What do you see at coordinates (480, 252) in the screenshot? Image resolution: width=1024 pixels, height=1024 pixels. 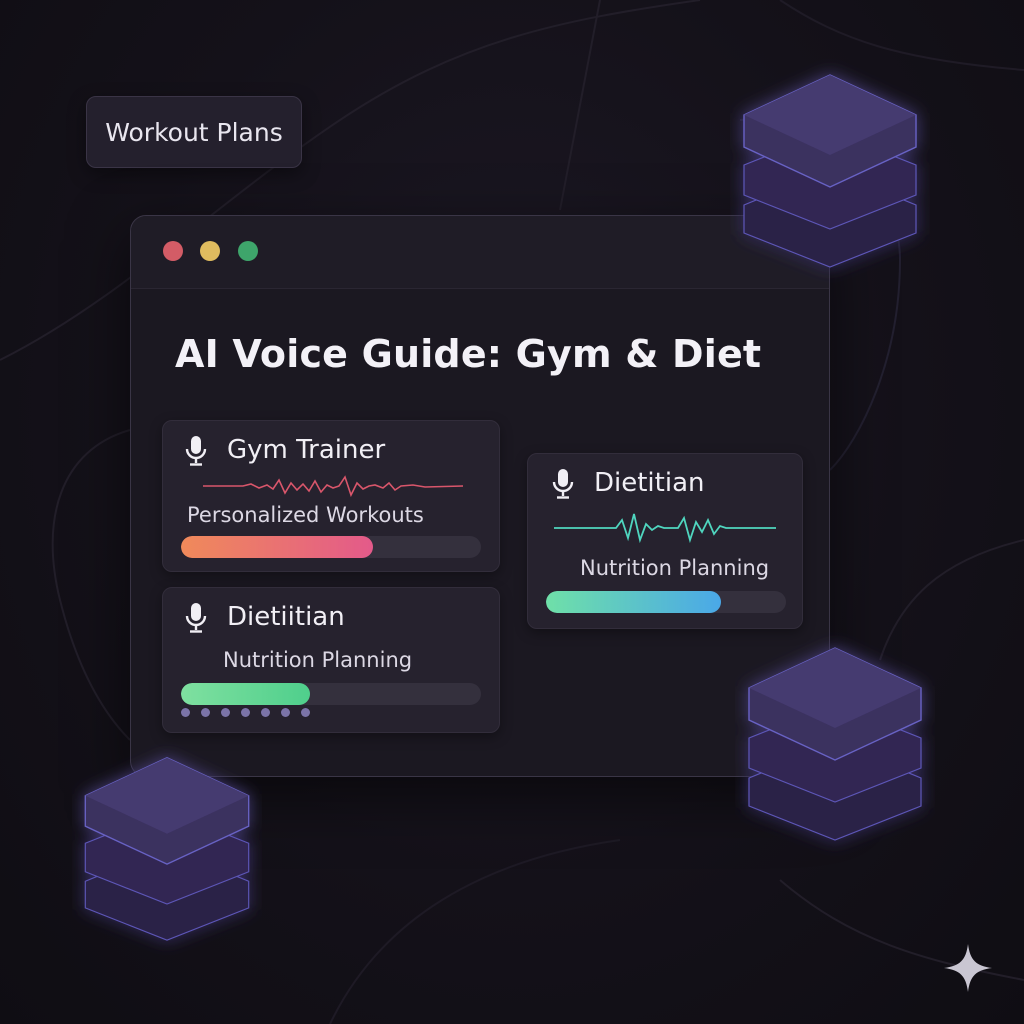 I see `title-bar` at bounding box center [480, 252].